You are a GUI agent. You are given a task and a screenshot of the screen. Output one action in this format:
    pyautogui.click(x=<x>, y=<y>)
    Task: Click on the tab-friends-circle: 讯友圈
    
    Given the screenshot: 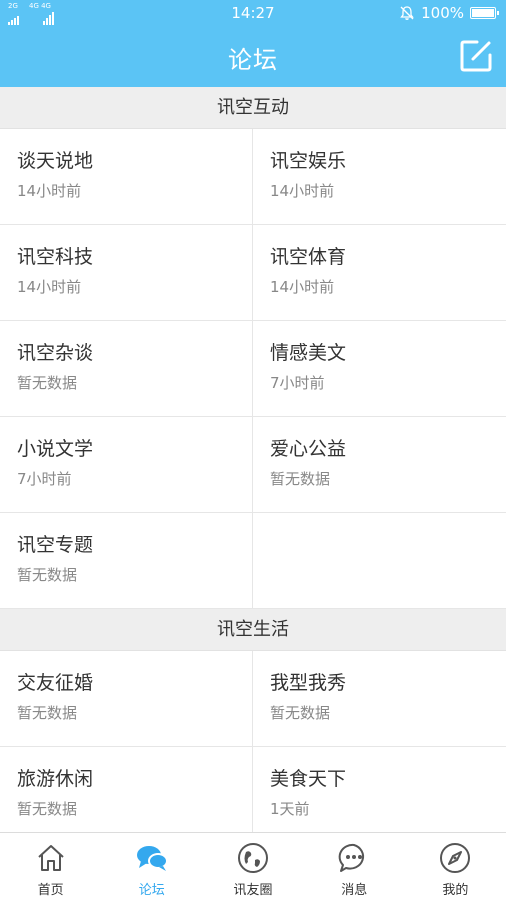 What is the action you would take?
    pyautogui.click(x=252, y=866)
    